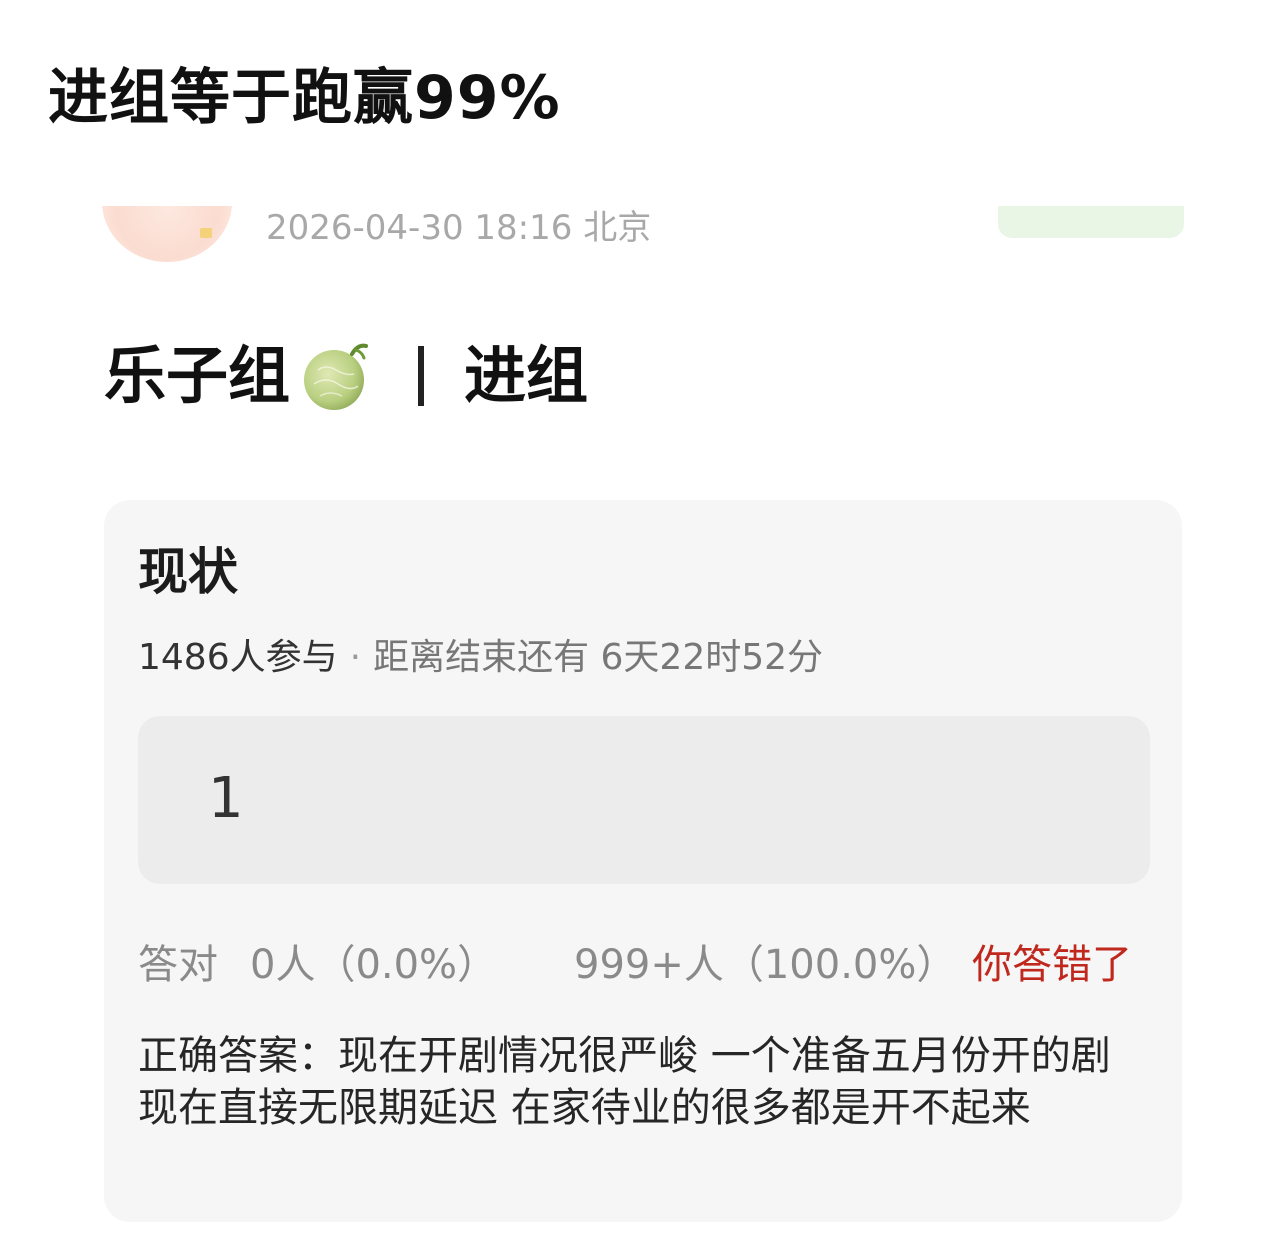  What do you see at coordinates (374, 965) in the screenshot?
I see `correct-count: 0人（0.0%）` at bounding box center [374, 965].